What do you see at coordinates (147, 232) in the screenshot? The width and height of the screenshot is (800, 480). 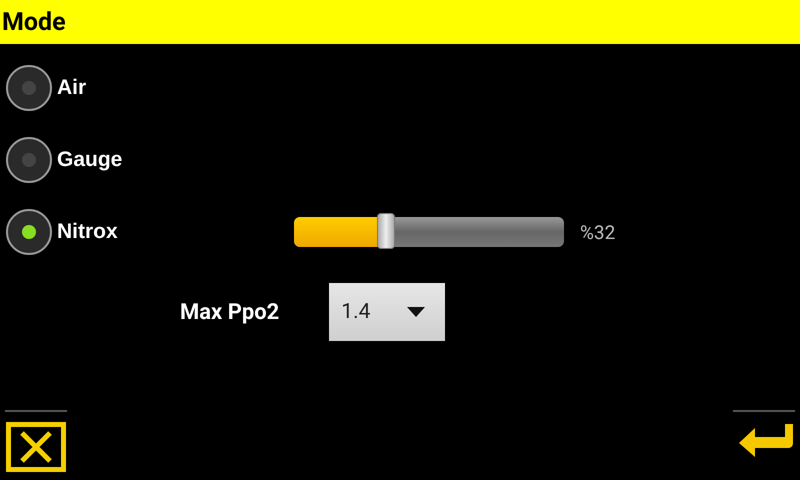 I see `mode-option: Nitrox` at bounding box center [147, 232].